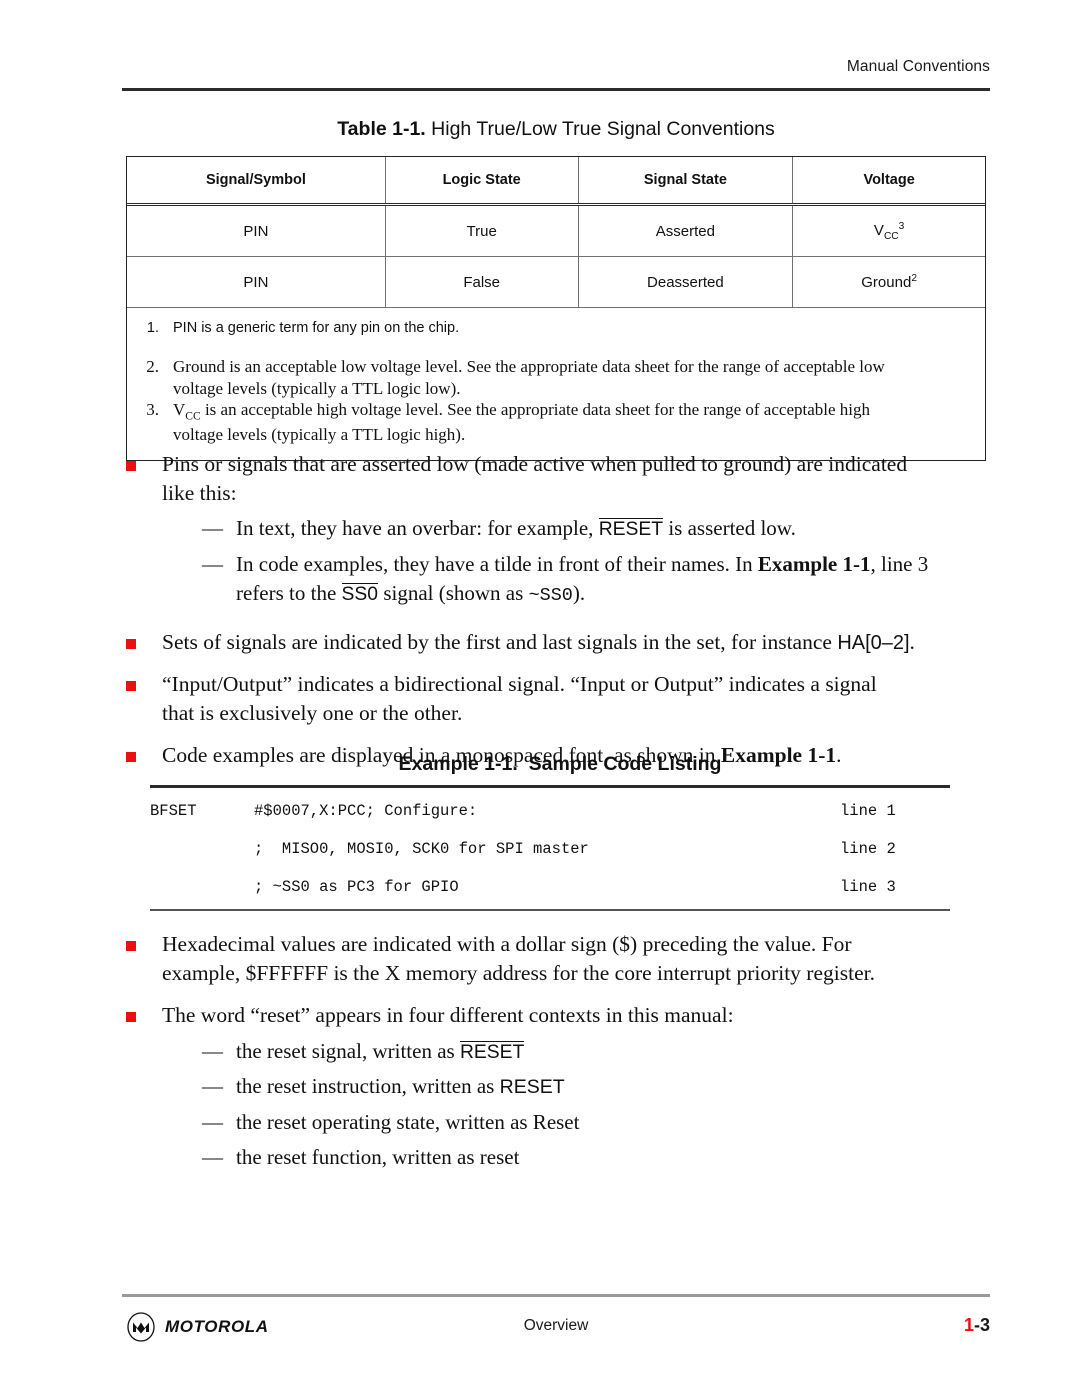 Image resolution: width=1080 pixels, height=1397 pixels. Describe the element at coordinates (685, 282) in the screenshot. I see `cell-signal-state: Deasserted` at that location.